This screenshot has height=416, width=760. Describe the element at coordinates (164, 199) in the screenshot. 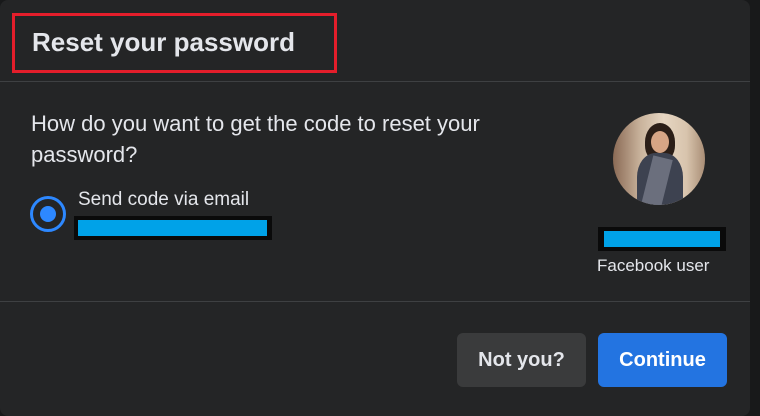

I see `email-option-label: Send code via email` at that location.